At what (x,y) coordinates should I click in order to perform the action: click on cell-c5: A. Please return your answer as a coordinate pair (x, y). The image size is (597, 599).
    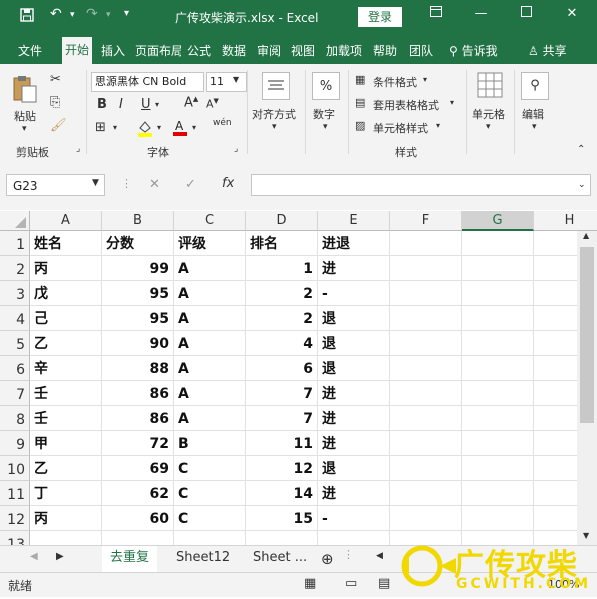
    Looking at the image, I should click on (210, 343).